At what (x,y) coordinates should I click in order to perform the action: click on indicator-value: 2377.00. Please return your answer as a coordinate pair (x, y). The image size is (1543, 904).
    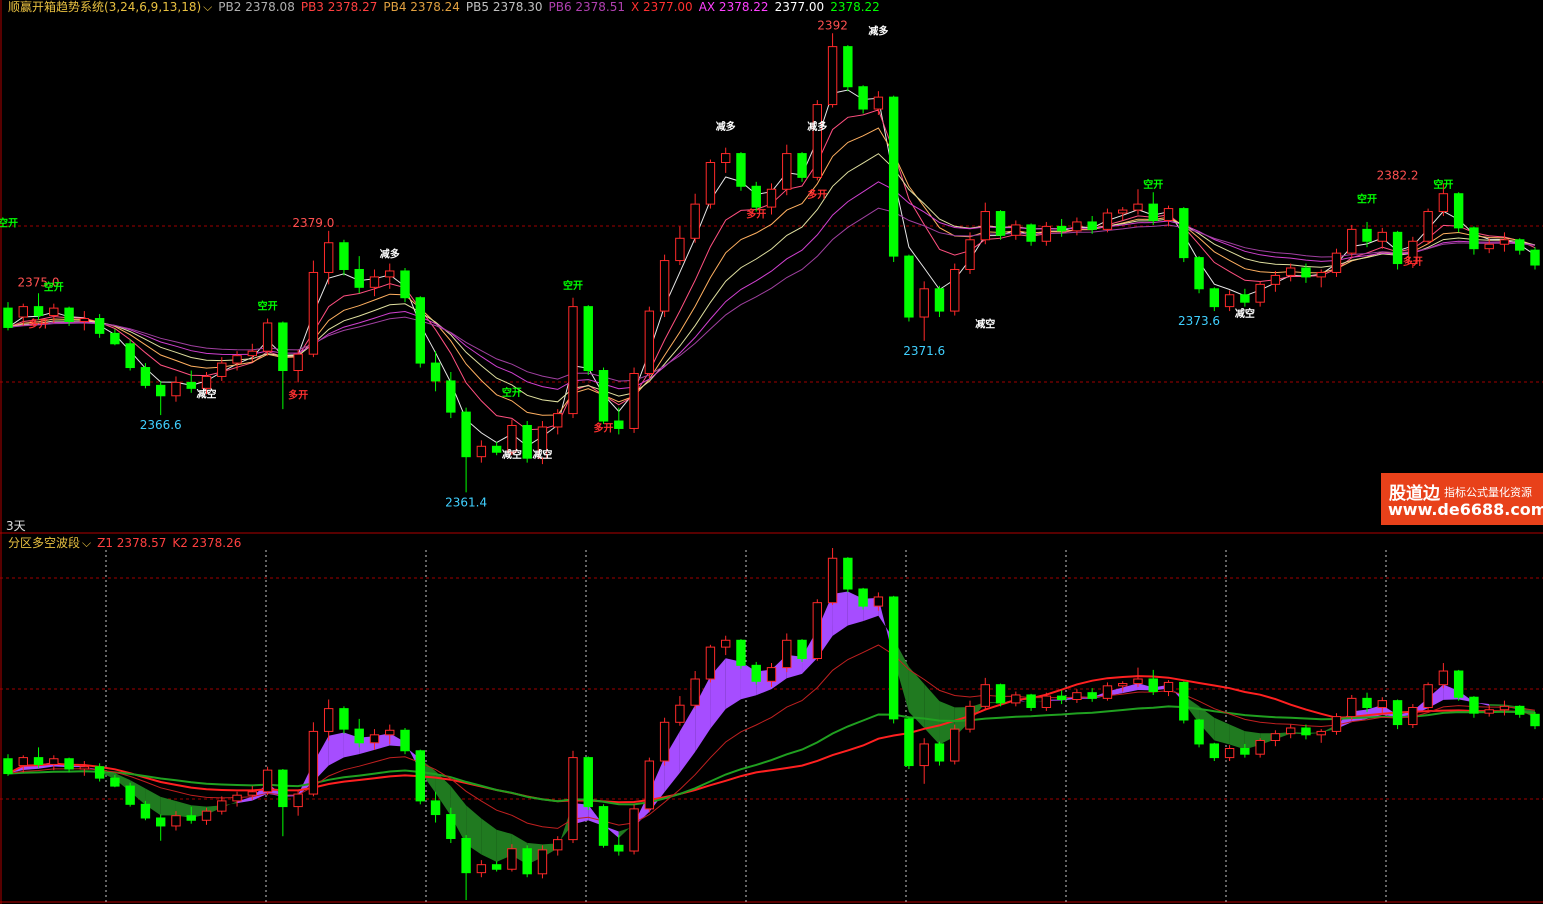
    Looking at the image, I should click on (799, 7).